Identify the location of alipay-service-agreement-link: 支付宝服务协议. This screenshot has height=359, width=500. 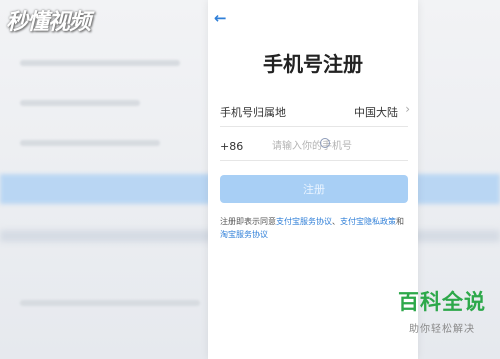
(304, 221).